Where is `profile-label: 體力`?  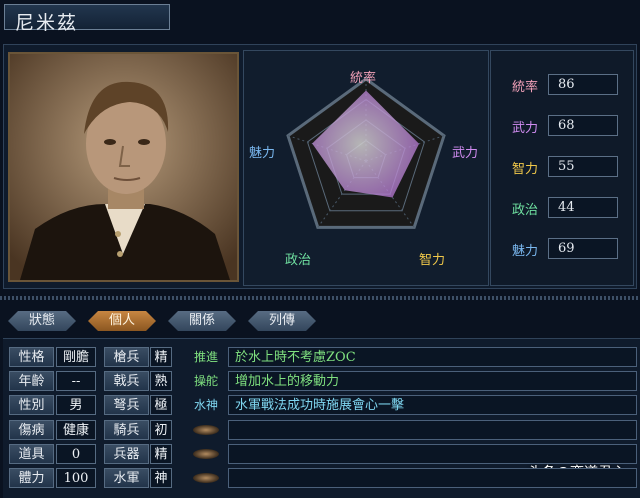
profile-label: 體力 is located at coordinates (31, 478).